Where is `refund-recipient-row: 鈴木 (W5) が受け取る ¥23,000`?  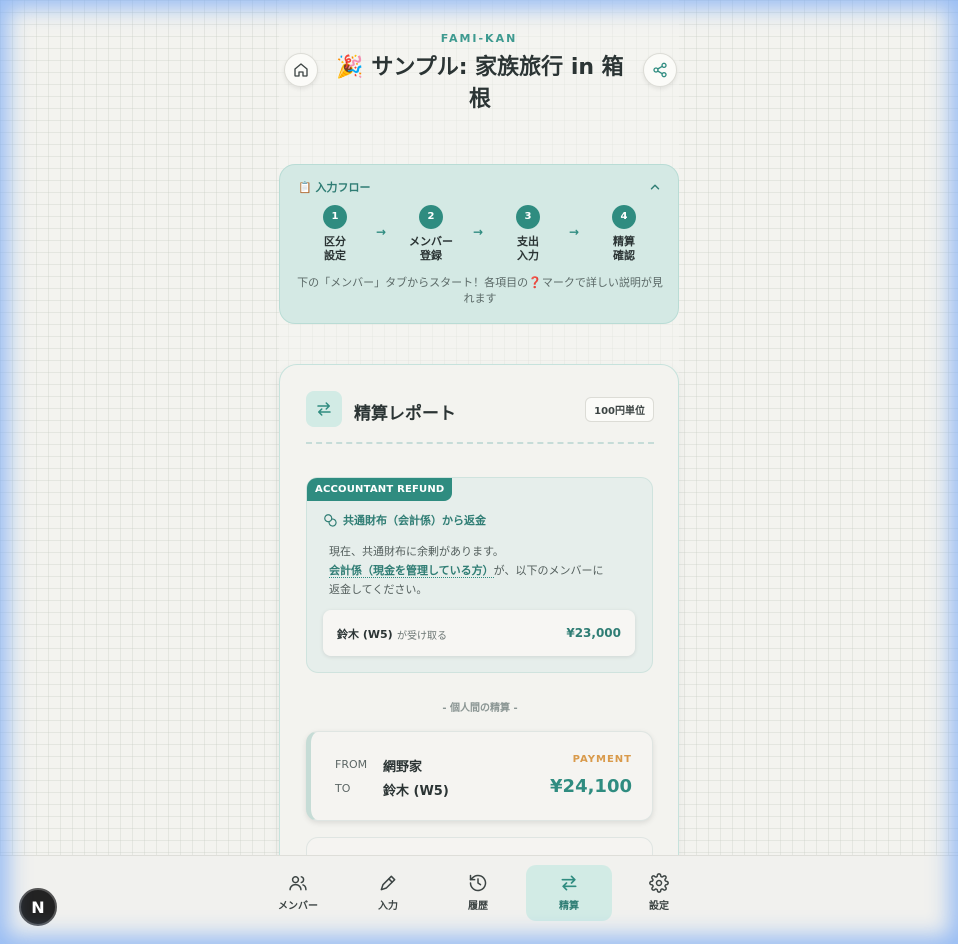
refund-recipient-row: 鈴木 (W5) が受け取る ¥23,000 is located at coordinates (479, 633).